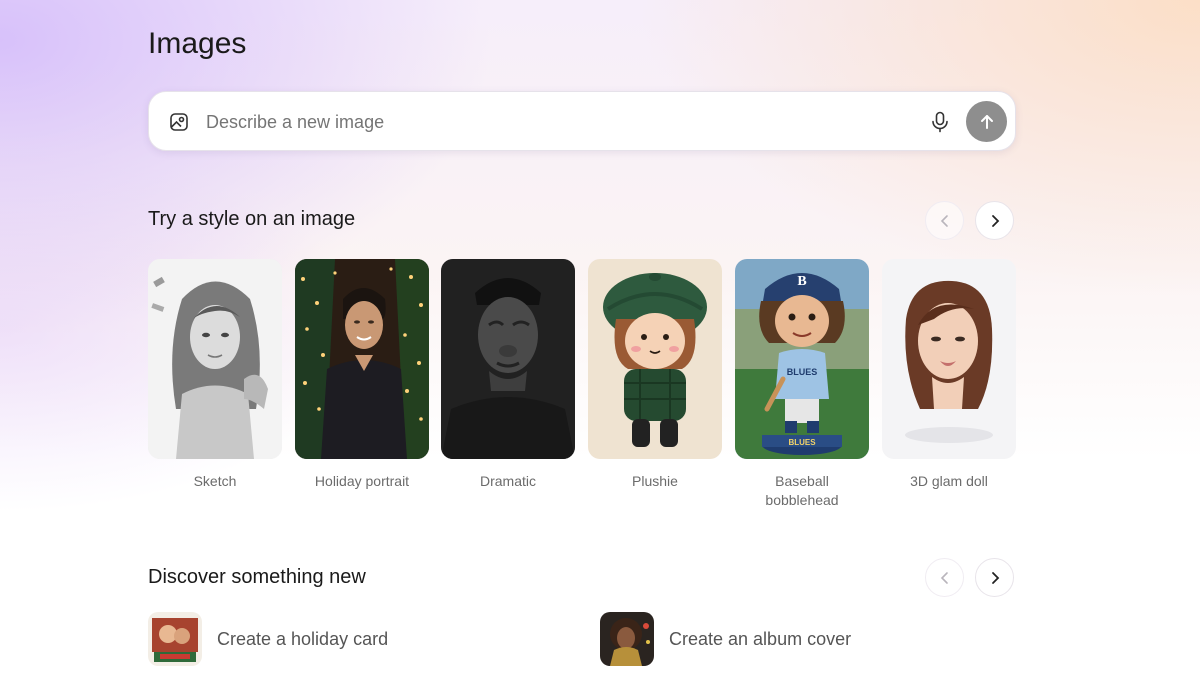  Describe the element at coordinates (175, 639) in the screenshot. I see `holiday-card-thumbnail` at that location.